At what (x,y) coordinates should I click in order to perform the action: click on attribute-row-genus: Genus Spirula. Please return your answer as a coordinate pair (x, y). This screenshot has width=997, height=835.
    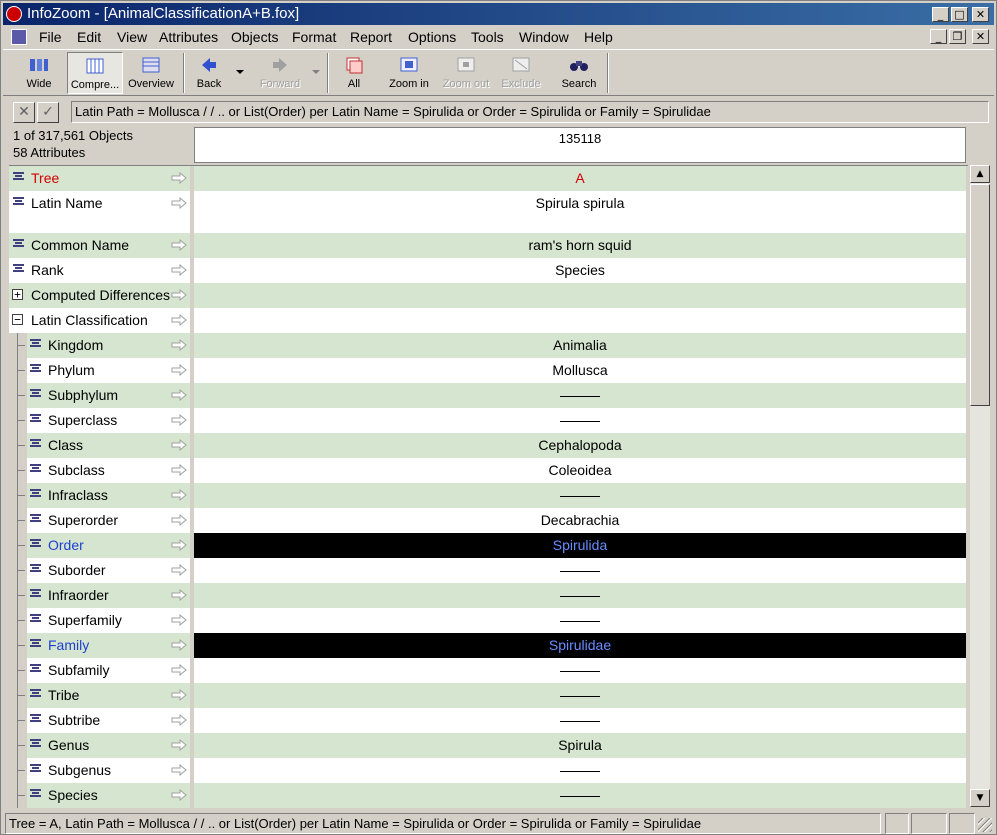
    Looking at the image, I should click on (488, 745).